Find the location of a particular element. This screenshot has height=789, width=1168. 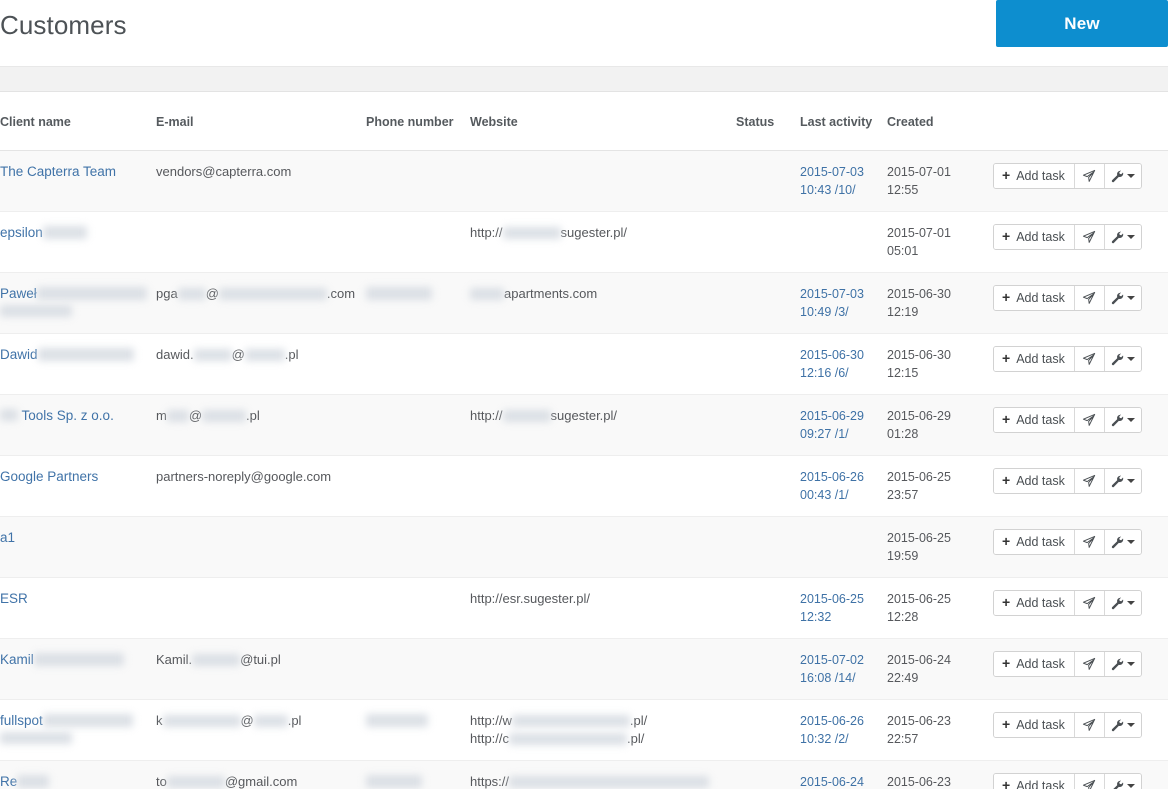

add-task-label: Add task is located at coordinates (1040, 603).